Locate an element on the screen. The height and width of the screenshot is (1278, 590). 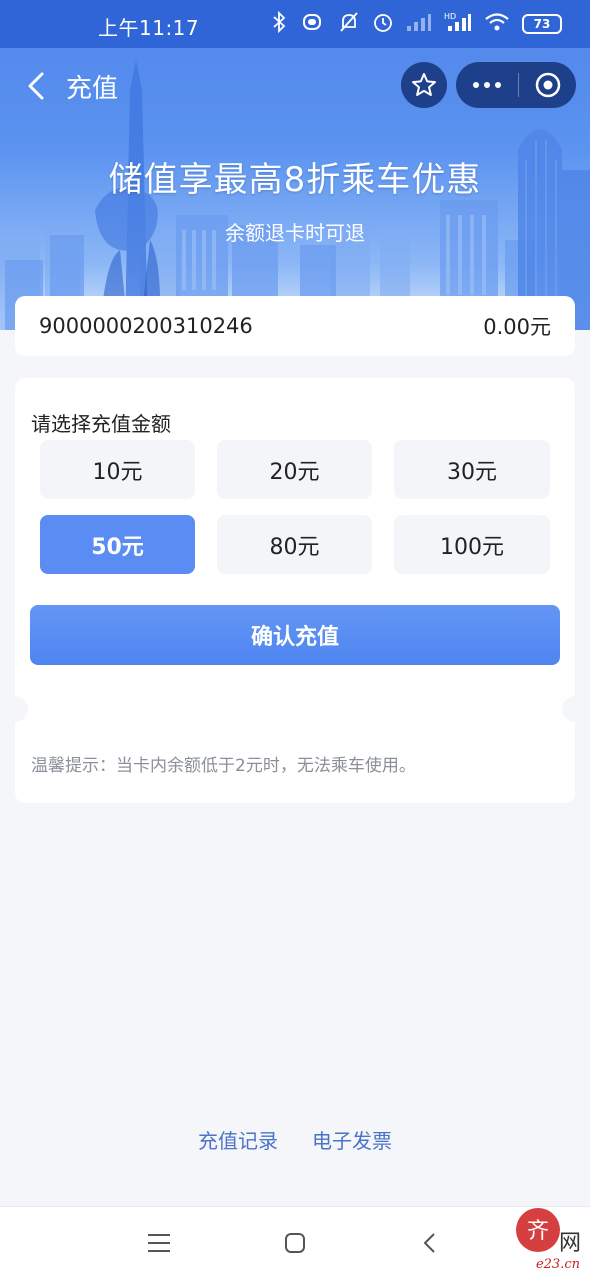
back-button is located at coordinates (38, 86).